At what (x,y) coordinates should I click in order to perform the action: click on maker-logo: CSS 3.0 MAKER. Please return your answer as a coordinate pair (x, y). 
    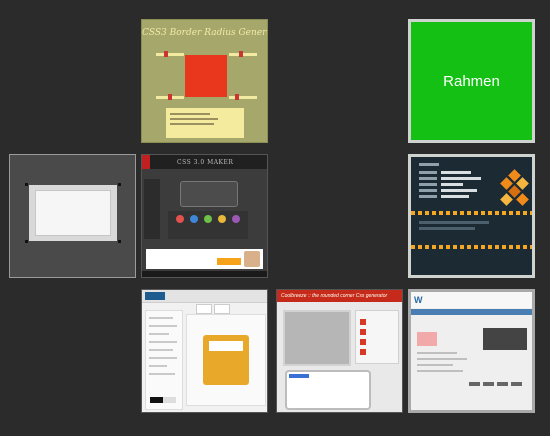
    Looking at the image, I should click on (205, 162).